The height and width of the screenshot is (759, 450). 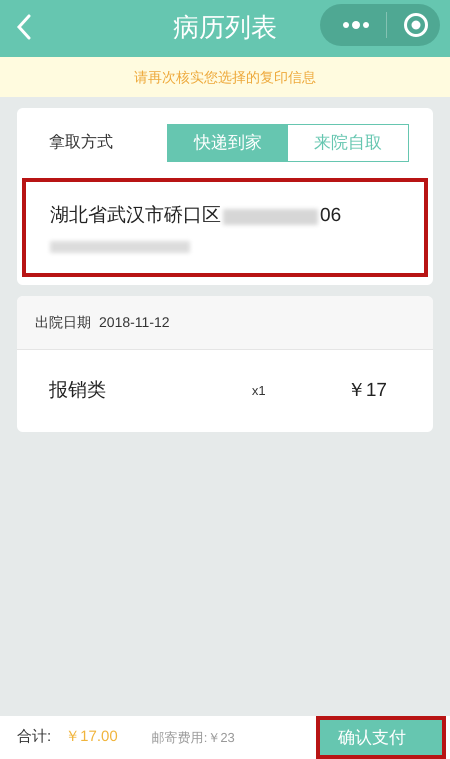 What do you see at coordinates (225, 27) in the screenshot?
I see `page-title: 病历列表` at bounding box center [225, 27].